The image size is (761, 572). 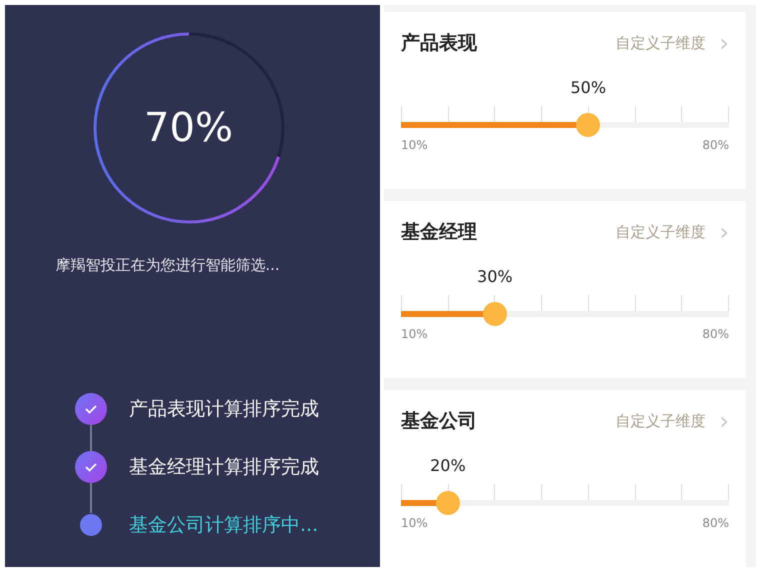 I want to click on step-label: 产品表现计算排序完成, so click(x=224, y=409).